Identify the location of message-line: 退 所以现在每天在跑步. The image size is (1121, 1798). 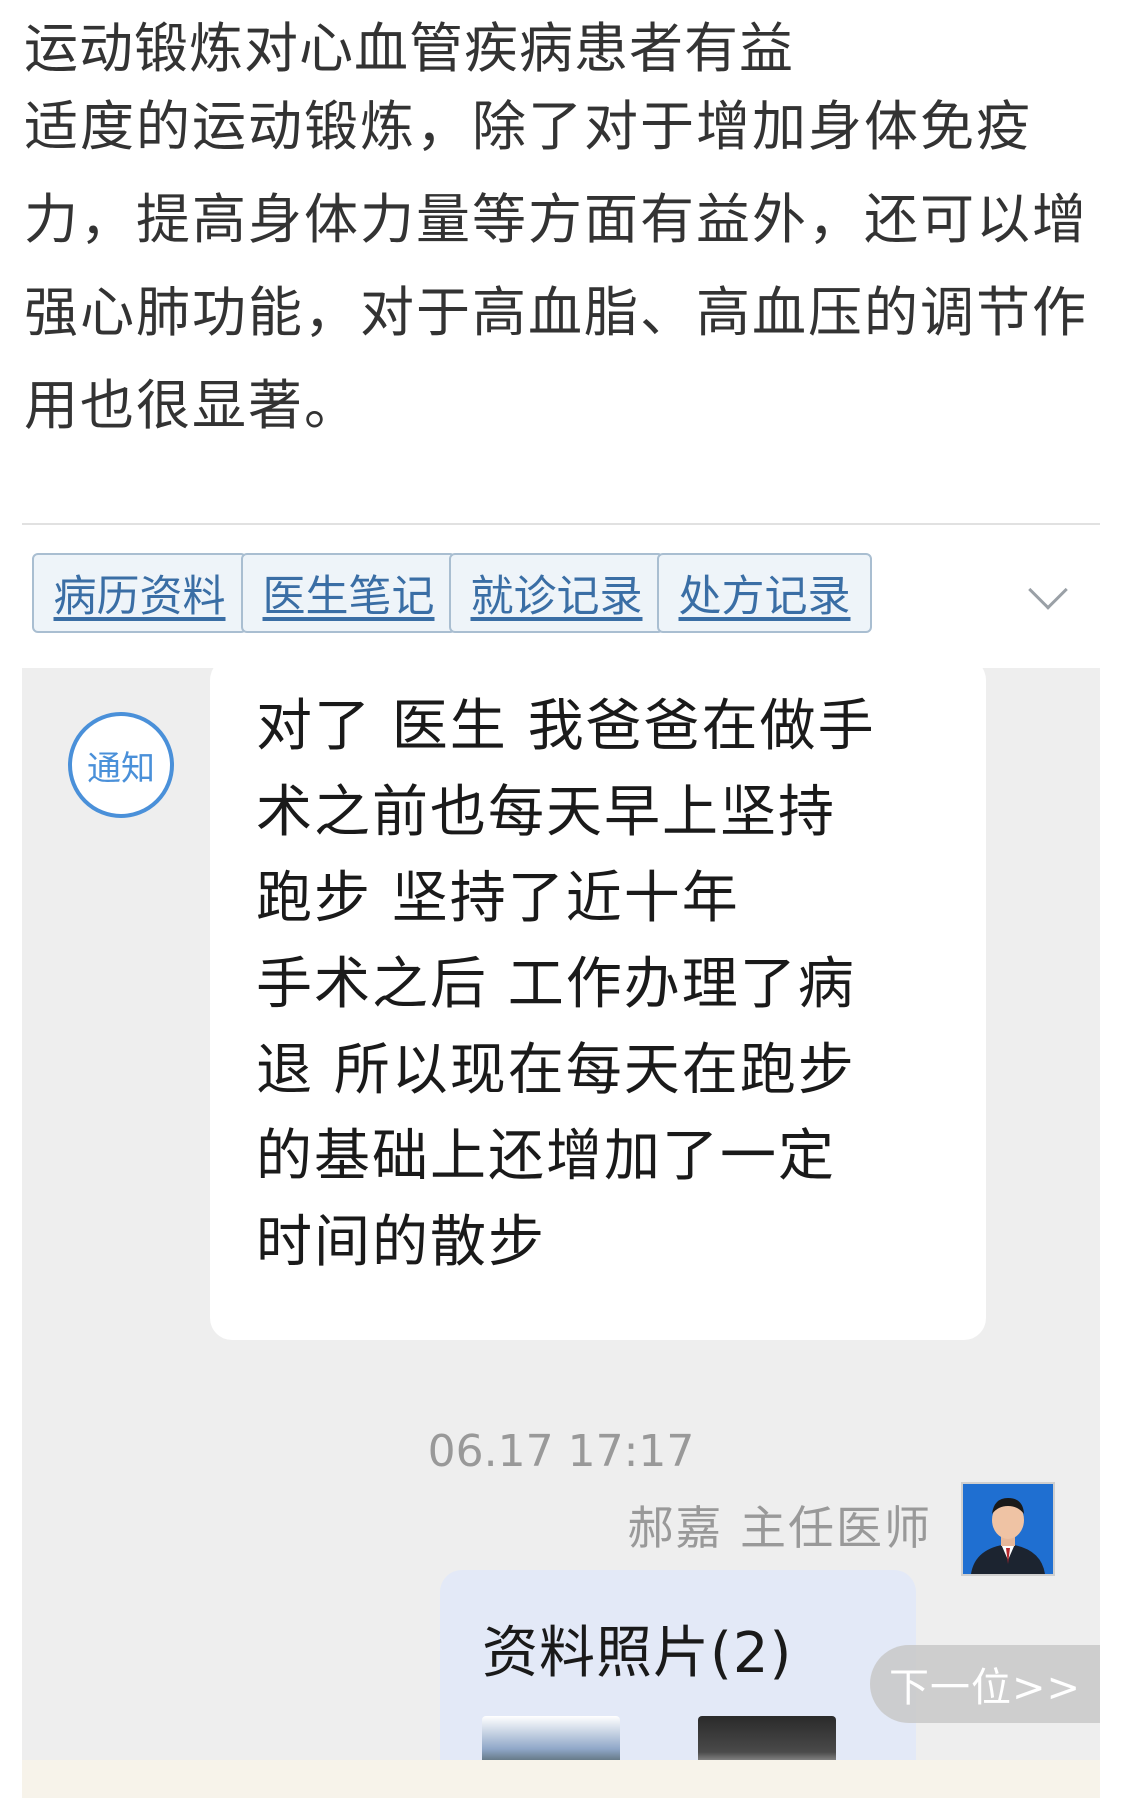
(556, 1070).